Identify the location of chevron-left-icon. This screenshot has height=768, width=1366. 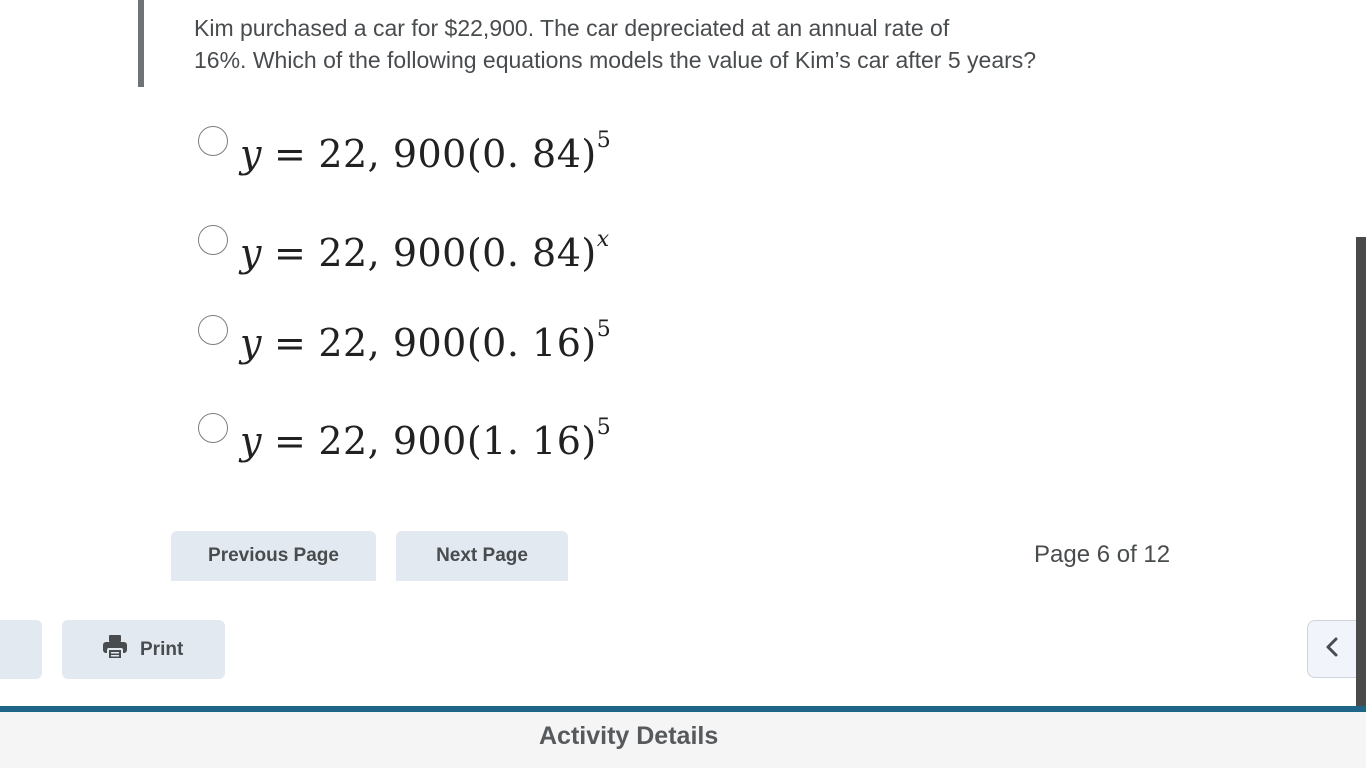
(1332, 649).